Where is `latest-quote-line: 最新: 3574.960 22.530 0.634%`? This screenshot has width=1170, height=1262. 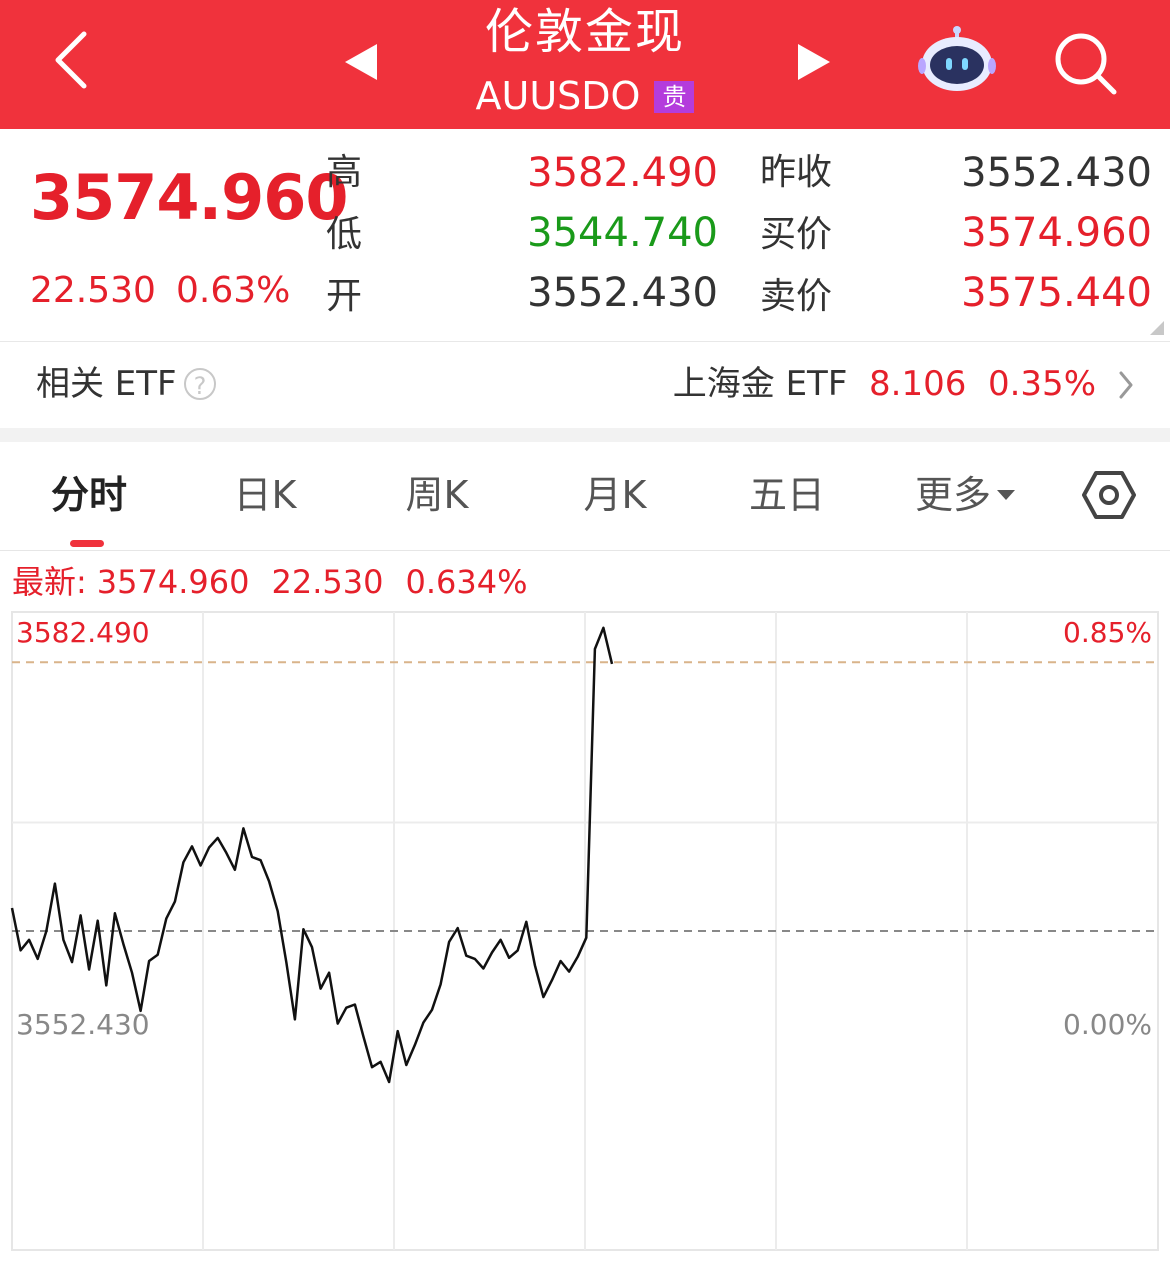
latest-quote-line: 最新: 3574.960 22.530 0.634% is located at coordinates (280, 582).